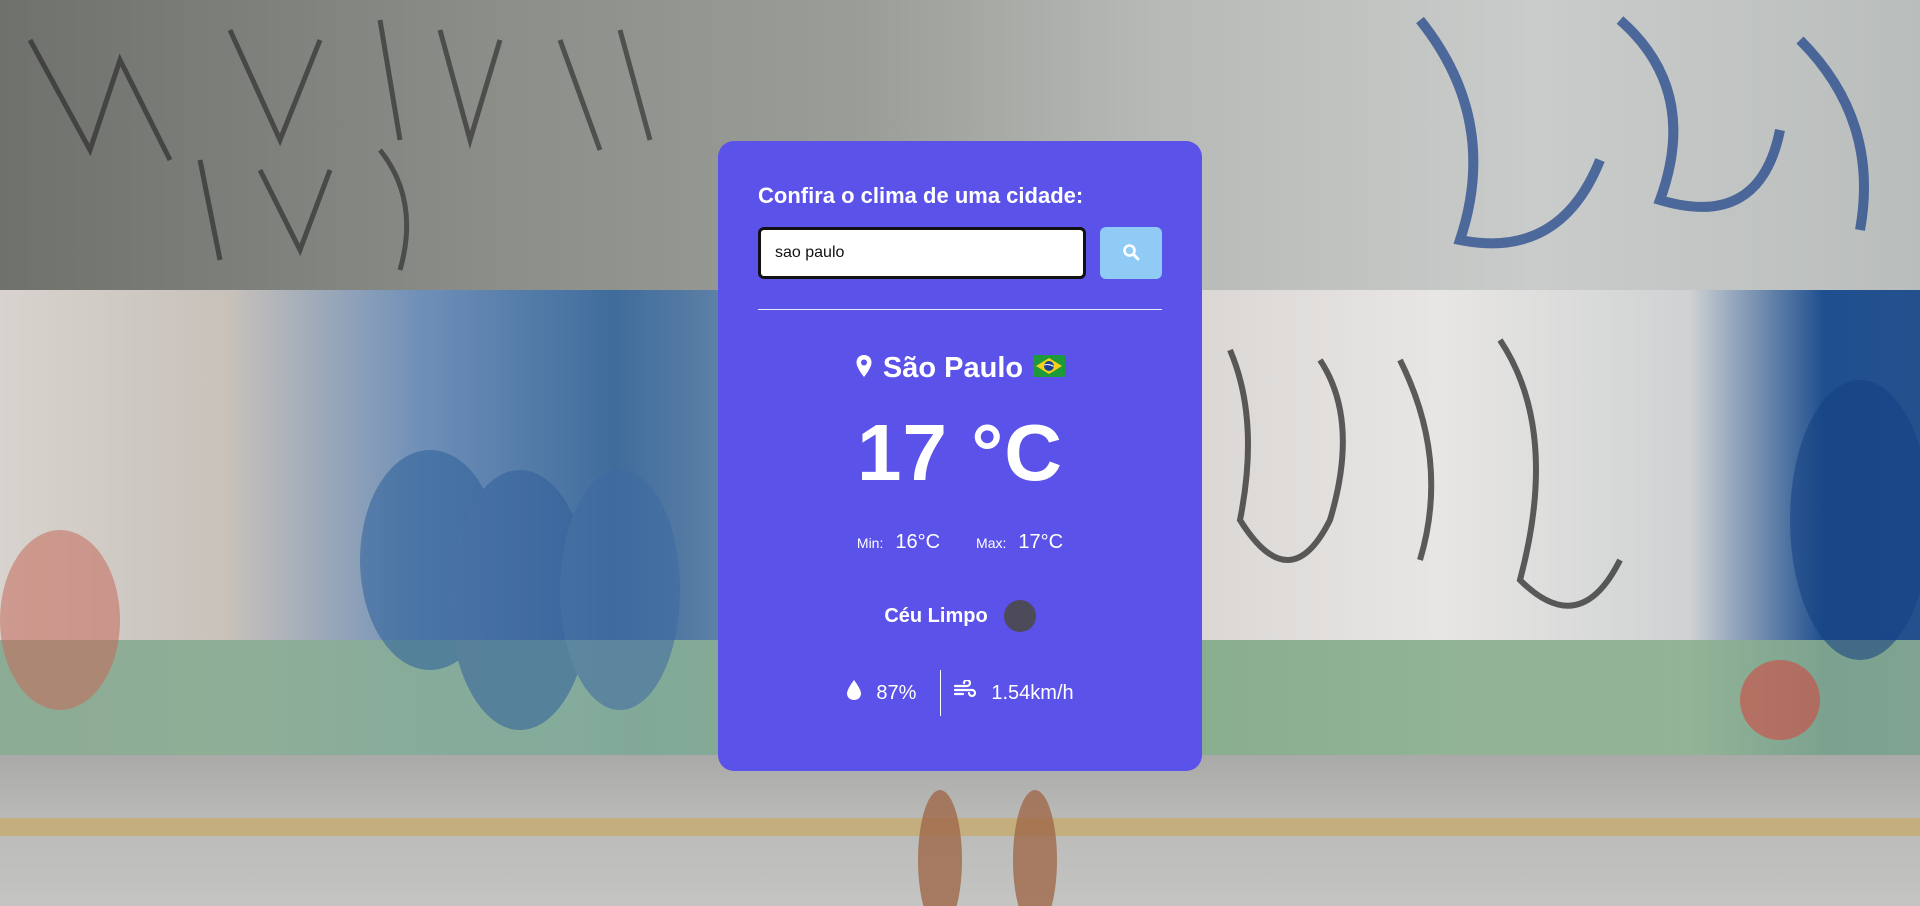  I want to click on weather-condition-icon, so click(1019, 616).